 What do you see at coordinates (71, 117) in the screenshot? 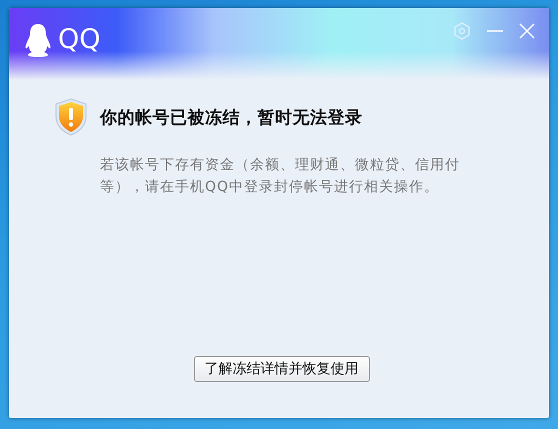
I see `warning-shield-icon` at bounding box center [71, 117].